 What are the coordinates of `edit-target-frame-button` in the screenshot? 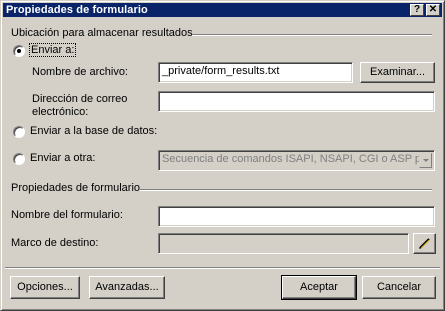 It's located at (424, 243).